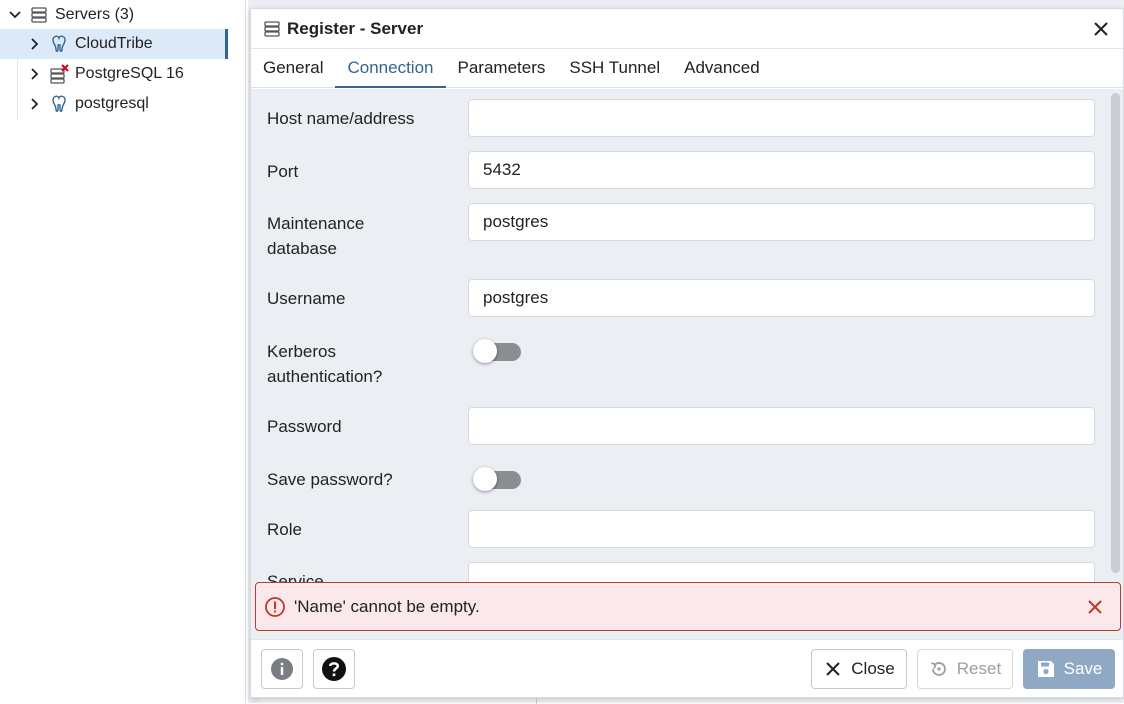 The width and height of the screenshot is (1124, 704). What do you see at coordinates (283, 171) in the screenshot?
I see `port-label: Port` at bounding box center [283, 171].